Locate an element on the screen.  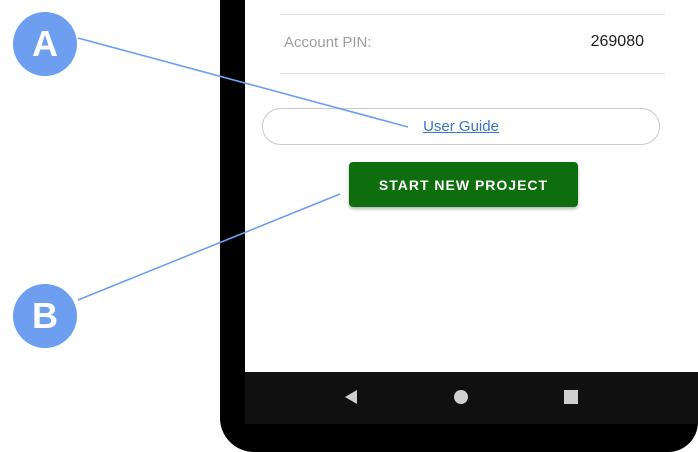
callout-line-a is located at coordinates (243, 82).